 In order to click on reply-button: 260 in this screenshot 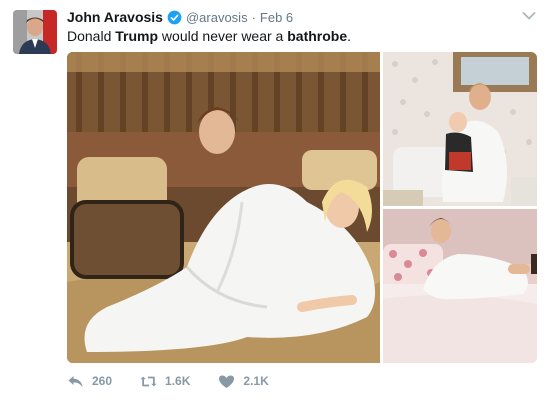, I will do `click(89, 381)`.